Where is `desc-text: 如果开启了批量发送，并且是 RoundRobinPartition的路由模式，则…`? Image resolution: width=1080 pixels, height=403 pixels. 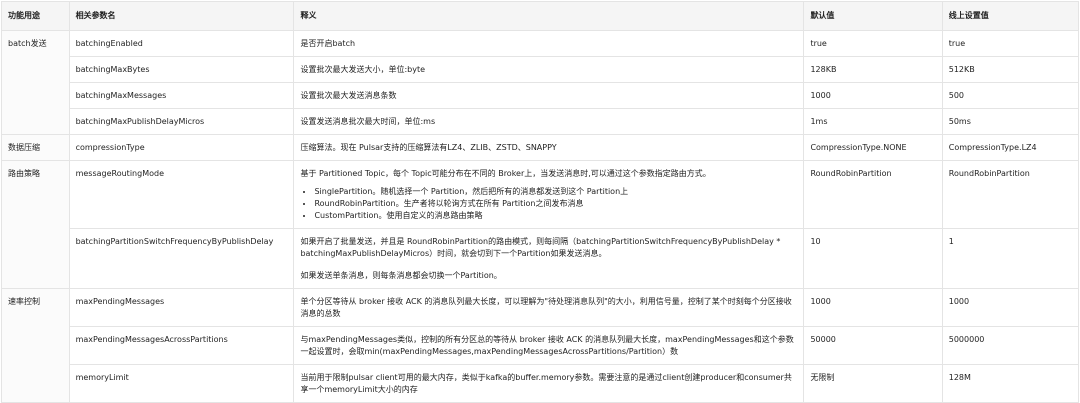
desc-text: 如果开启了批量发送，并且是 RoundRobinPartition的路由模式，则… is located at coordinates (540, 247).